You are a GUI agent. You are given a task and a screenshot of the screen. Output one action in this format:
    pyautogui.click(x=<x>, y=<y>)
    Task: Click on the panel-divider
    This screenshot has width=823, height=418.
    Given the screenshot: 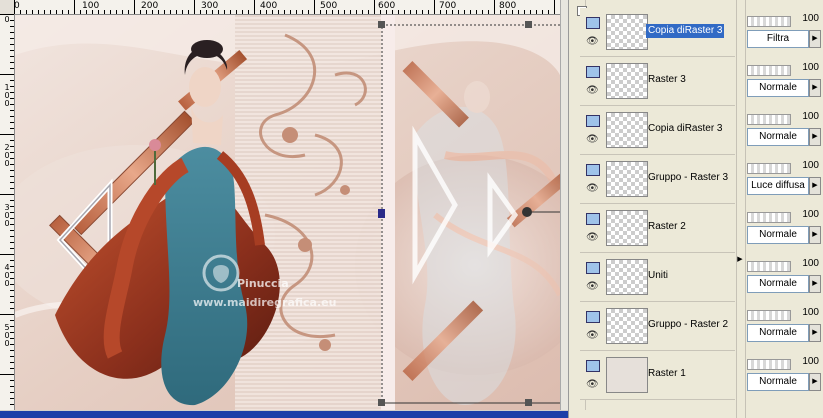 What is the action you would take?
    pyautogui.click(x=741, y=209)
    